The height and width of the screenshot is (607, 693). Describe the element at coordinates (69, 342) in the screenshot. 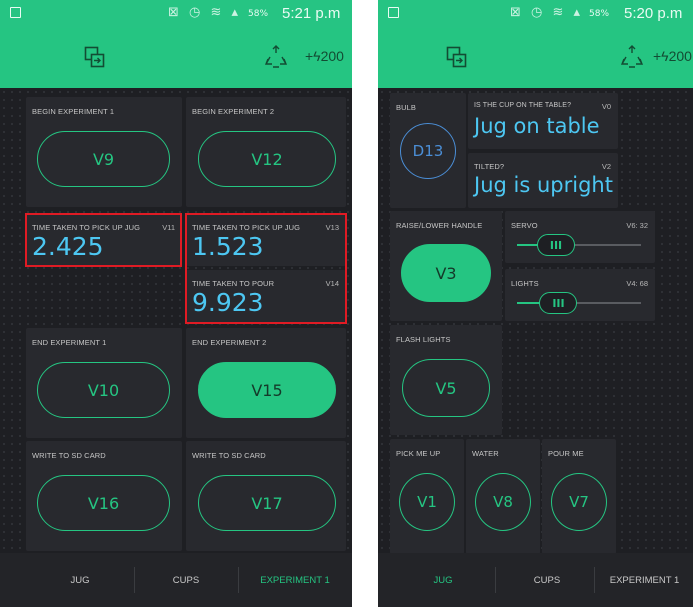

I see `widget-label: END EXPERIMENT 1` at that location.